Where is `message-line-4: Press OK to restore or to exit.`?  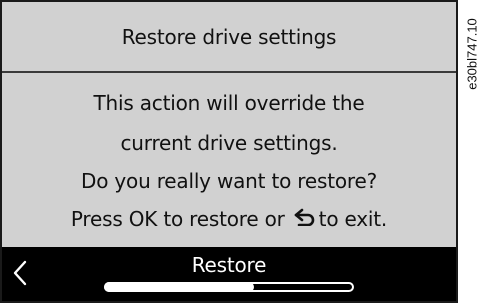
message-line-4: Press OK to restore or to exit. is located at coordinates (229, 220).